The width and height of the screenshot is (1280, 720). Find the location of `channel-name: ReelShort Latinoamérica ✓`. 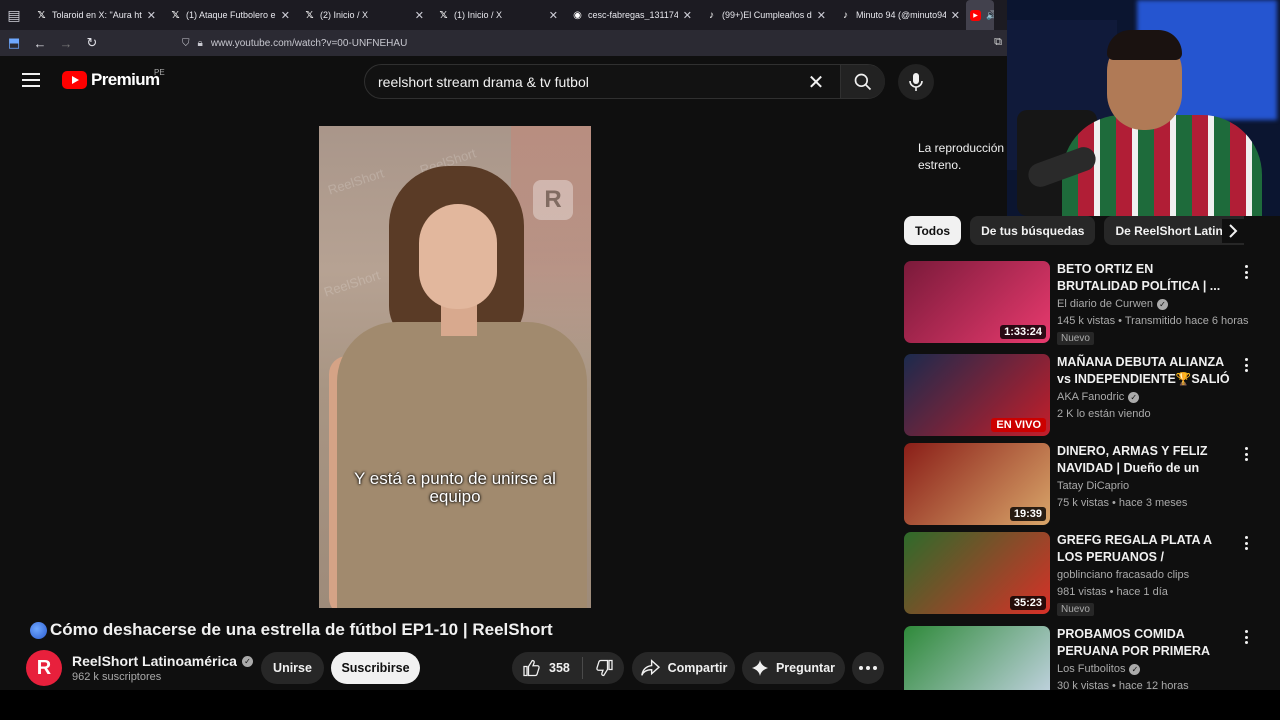

channel-name: ReelShort Latinoamérica ✓ is located at coordinates (162, 661).